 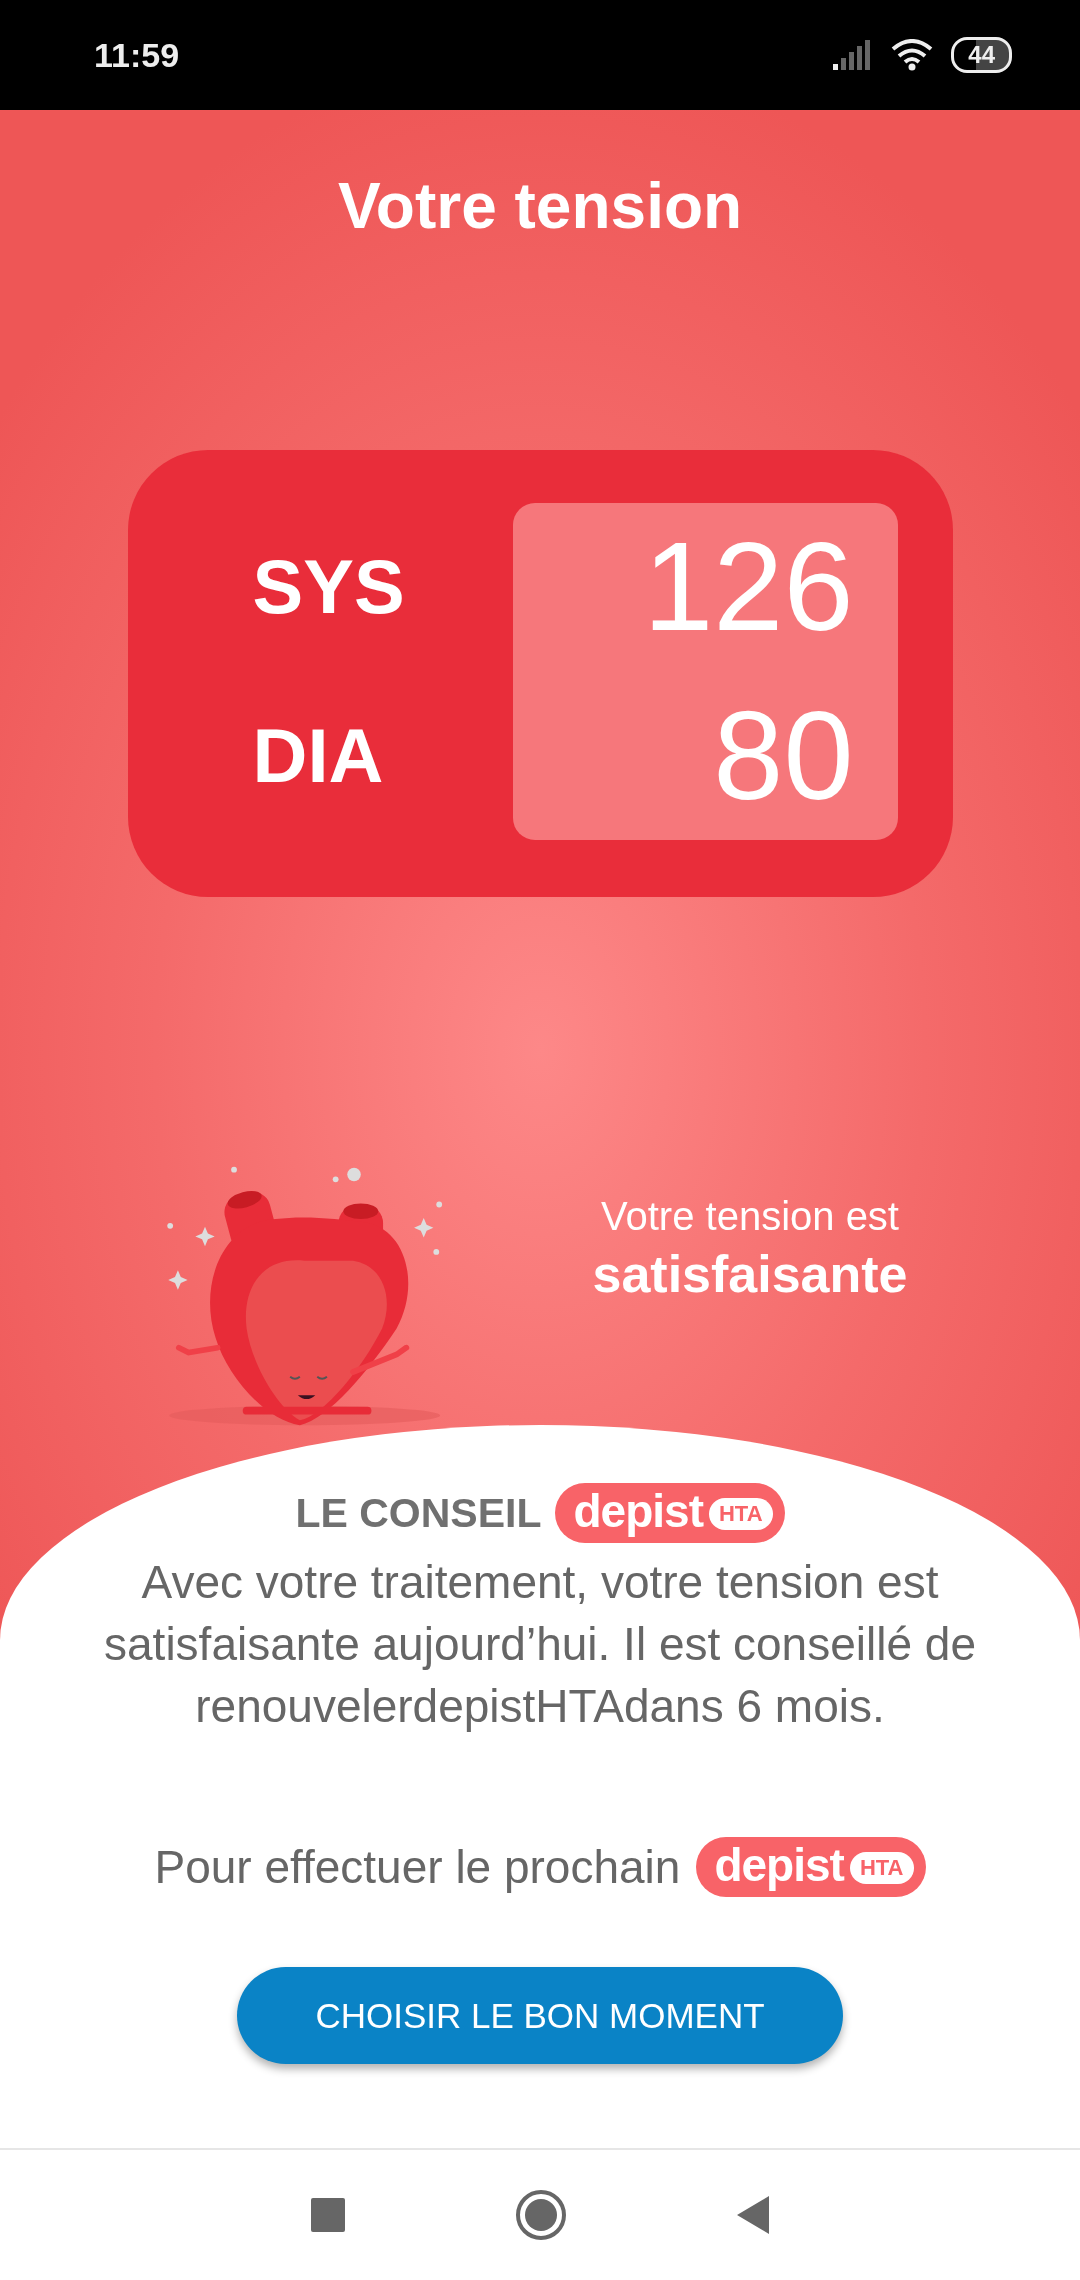 What do you see at coordinates (540, 1644) in the screenshot?
I see `advice-text: Avec votre traitement, votre tension est satisfaisante aujourd’hui. Il est conseillé de renouvelerdepistHTAdans 6 mois.` at bounding box center [540, 1644].